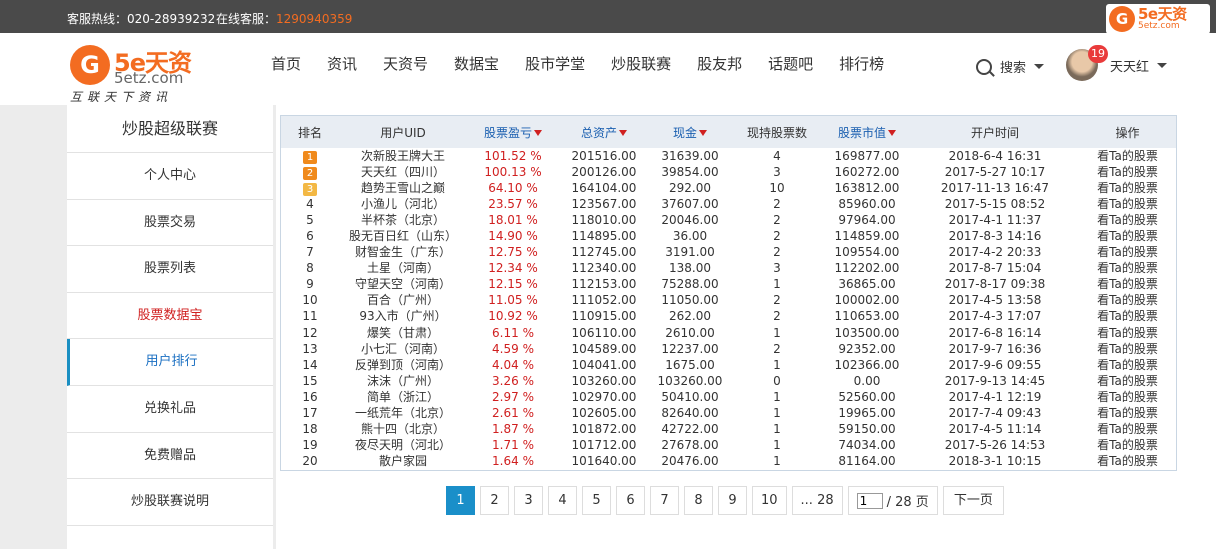  Describe the element at coordinates (403, 268) in the screenshot. I see `user-uid-cell: 土星（河南）` at that location.